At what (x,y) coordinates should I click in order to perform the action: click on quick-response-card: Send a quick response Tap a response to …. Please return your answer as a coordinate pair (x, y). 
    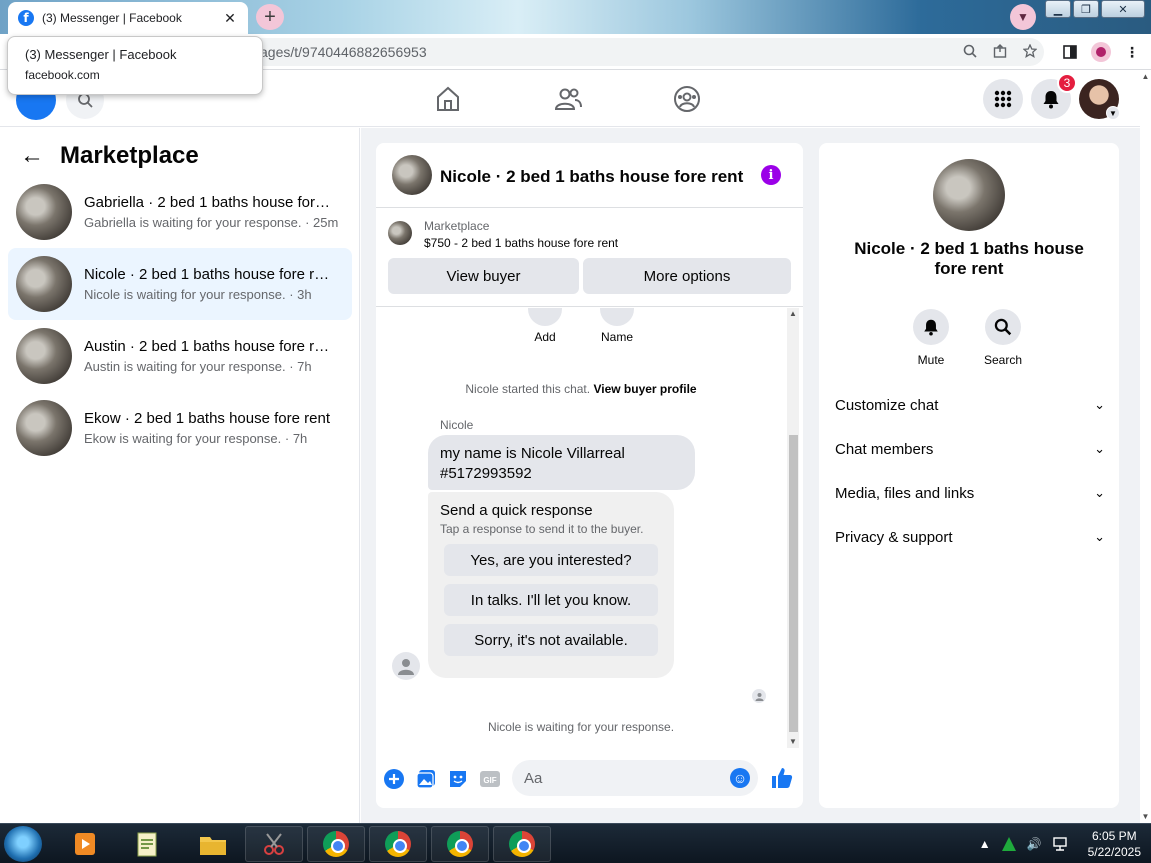
    Looking at the image, I should click on (551, 585).